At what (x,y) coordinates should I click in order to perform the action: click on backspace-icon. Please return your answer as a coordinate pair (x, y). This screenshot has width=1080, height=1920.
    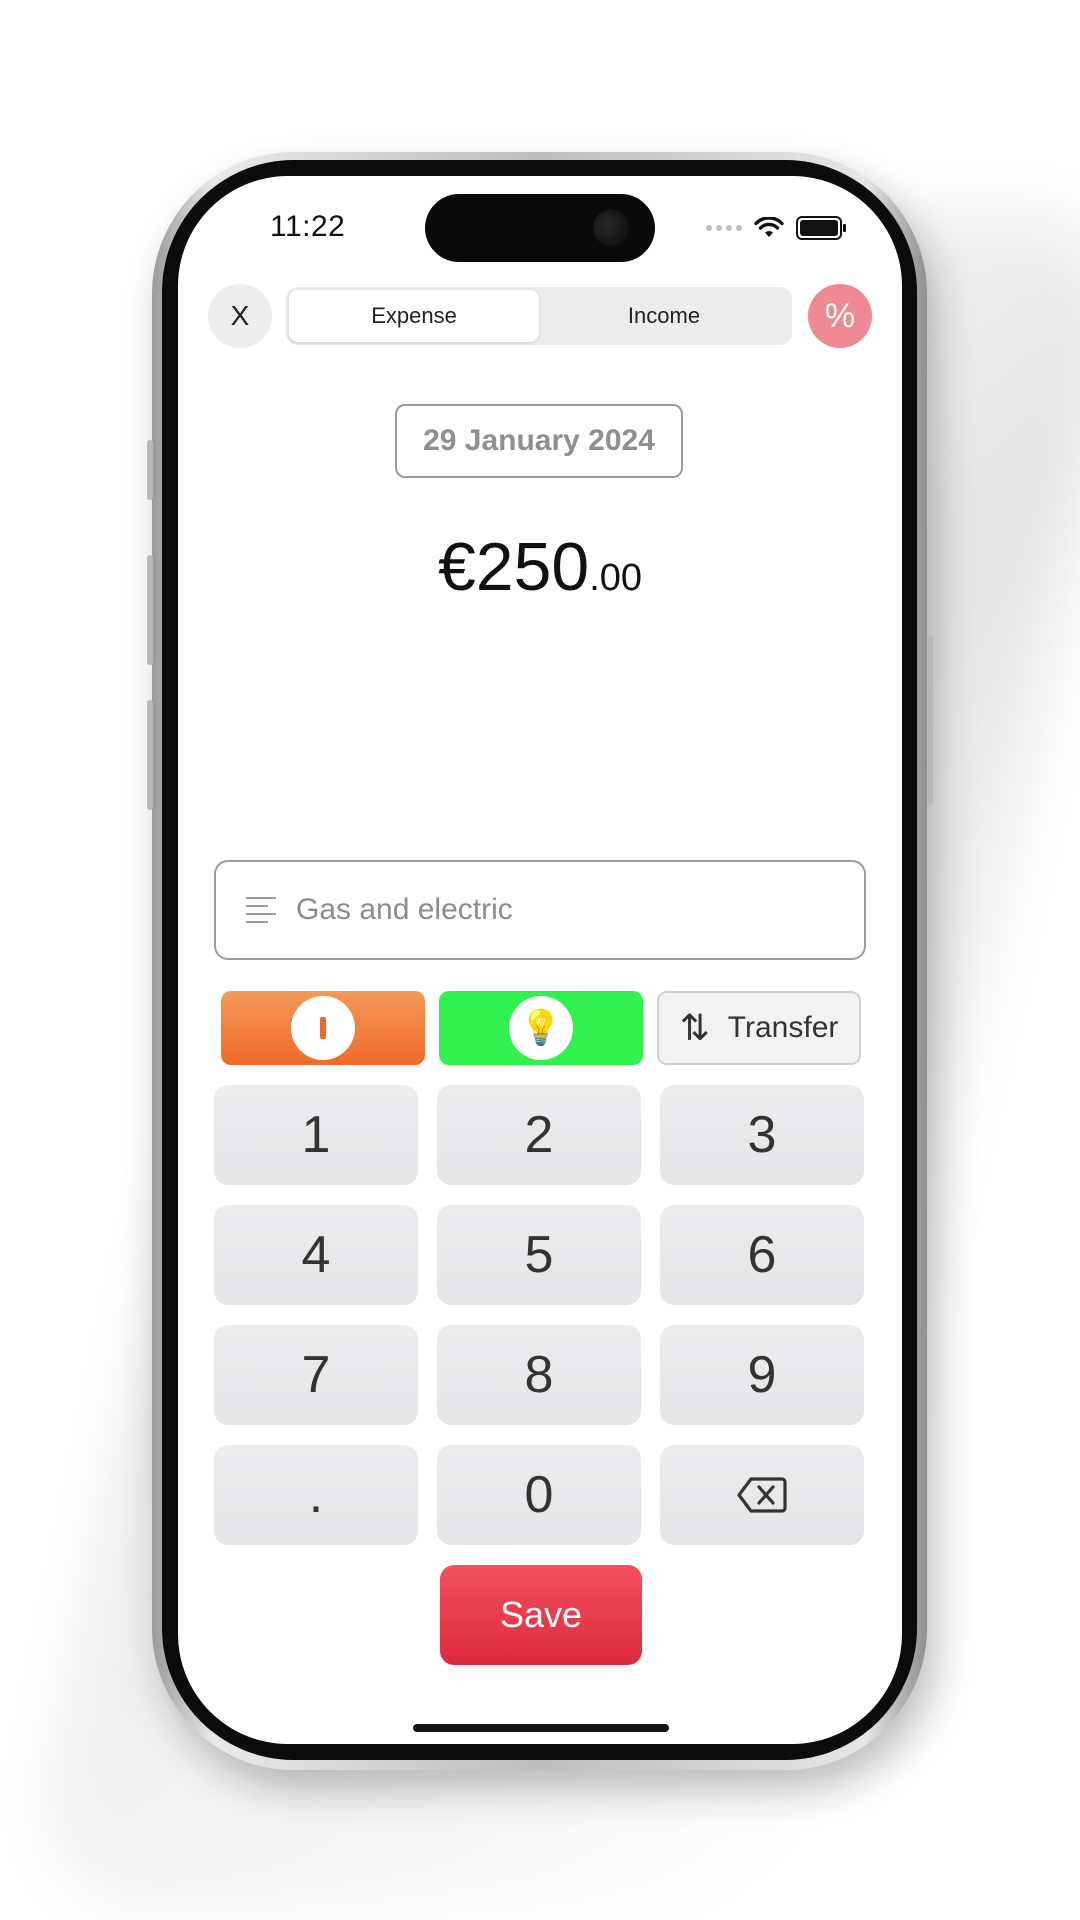
    Looking at the image, I should click on (762, 1495).